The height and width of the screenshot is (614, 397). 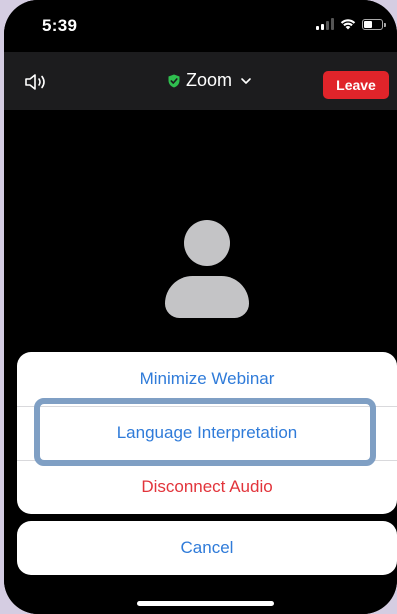 I want to click on avatar-body, so click(x=207, y=297).